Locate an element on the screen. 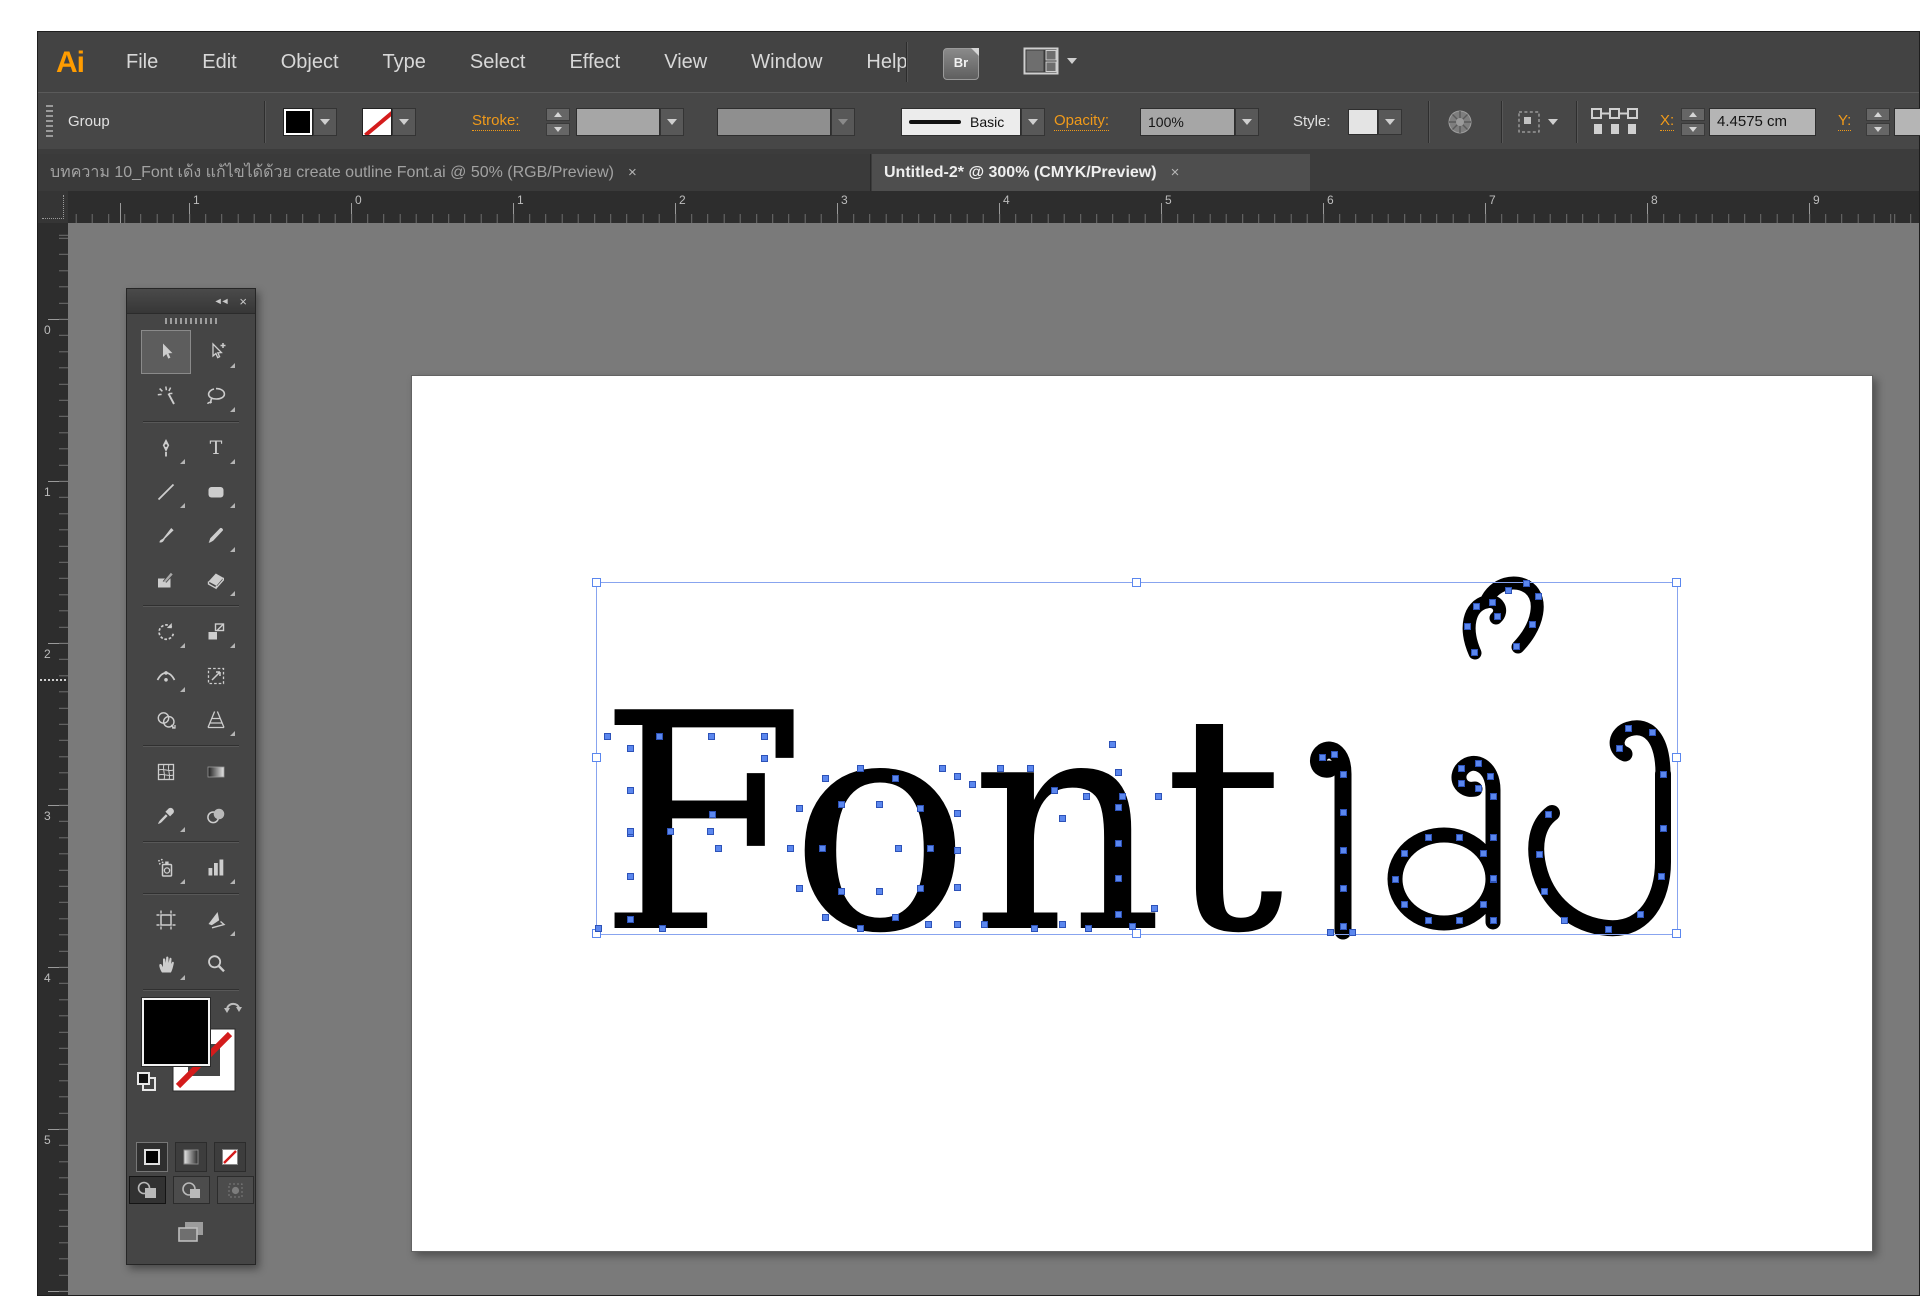 The height and width of the screenshot is (1304, 1920). swap-fill-stroke-icon is located at coordinates (234, 1008).